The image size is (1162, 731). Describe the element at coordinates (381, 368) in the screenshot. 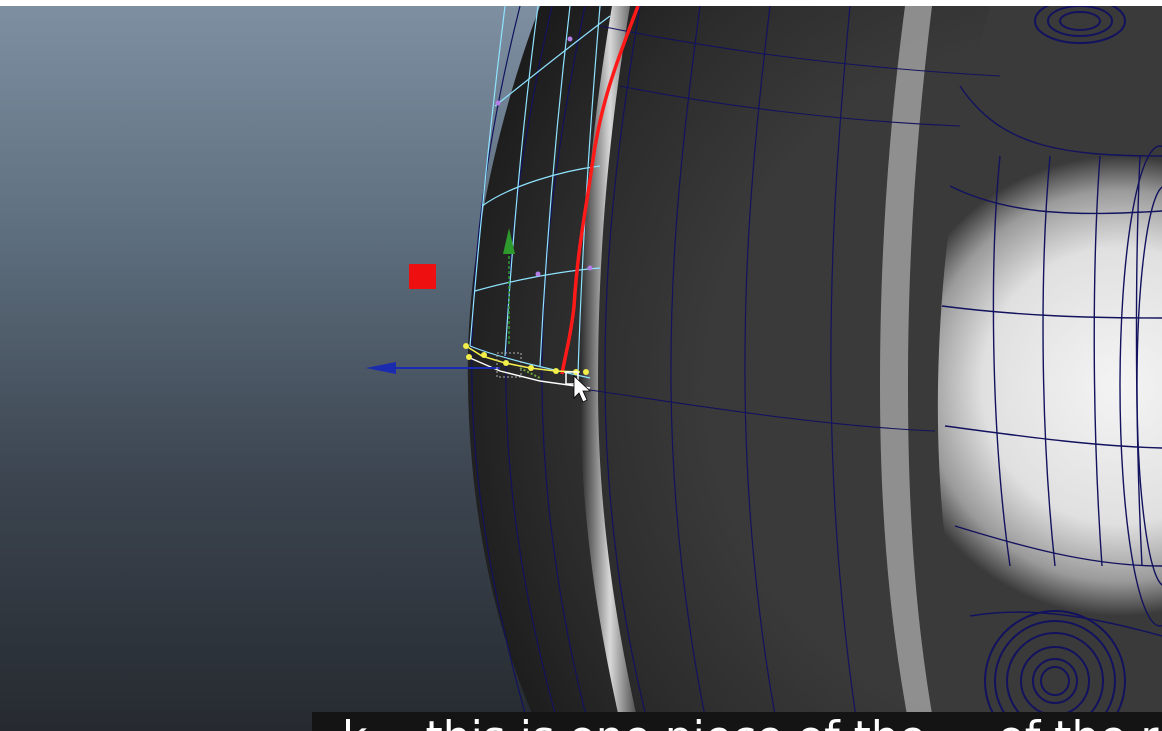

I see `arrow-left-icon` at that location.